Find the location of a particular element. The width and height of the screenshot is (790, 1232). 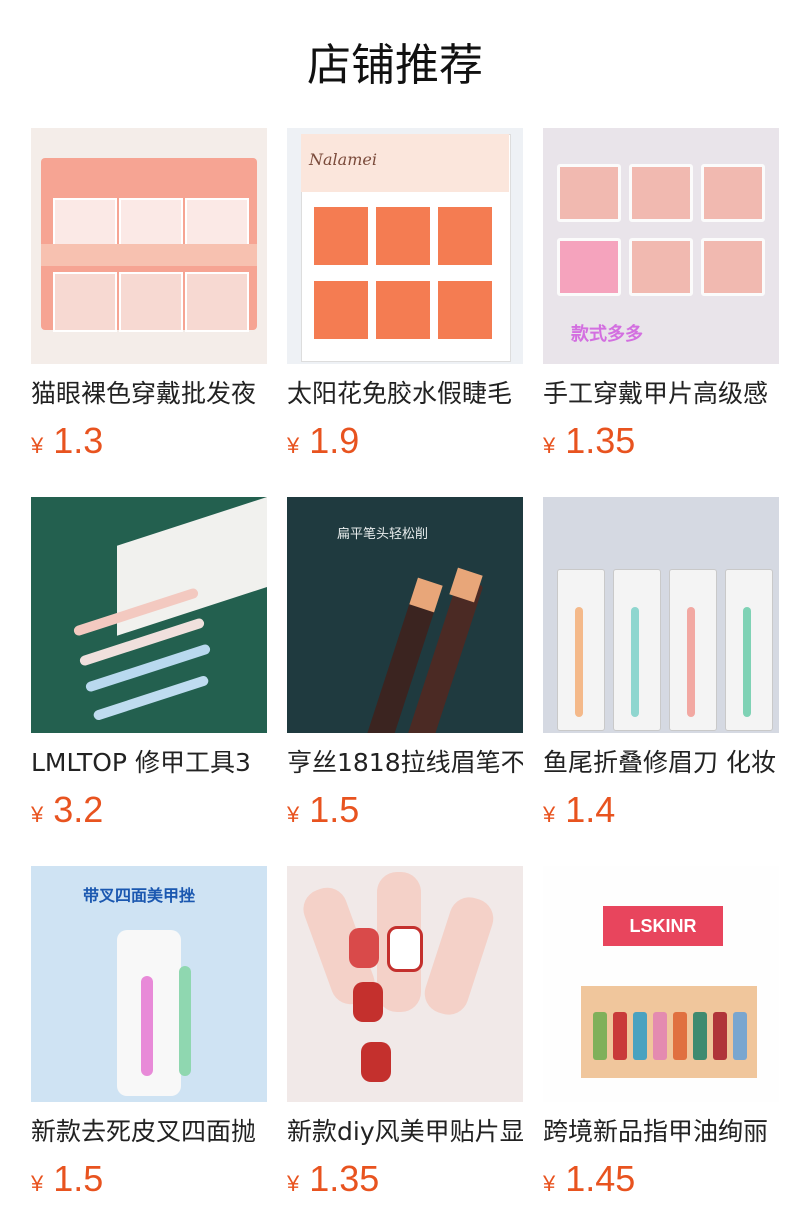

price-value: 1.3 is located at coordinates (78, 440).